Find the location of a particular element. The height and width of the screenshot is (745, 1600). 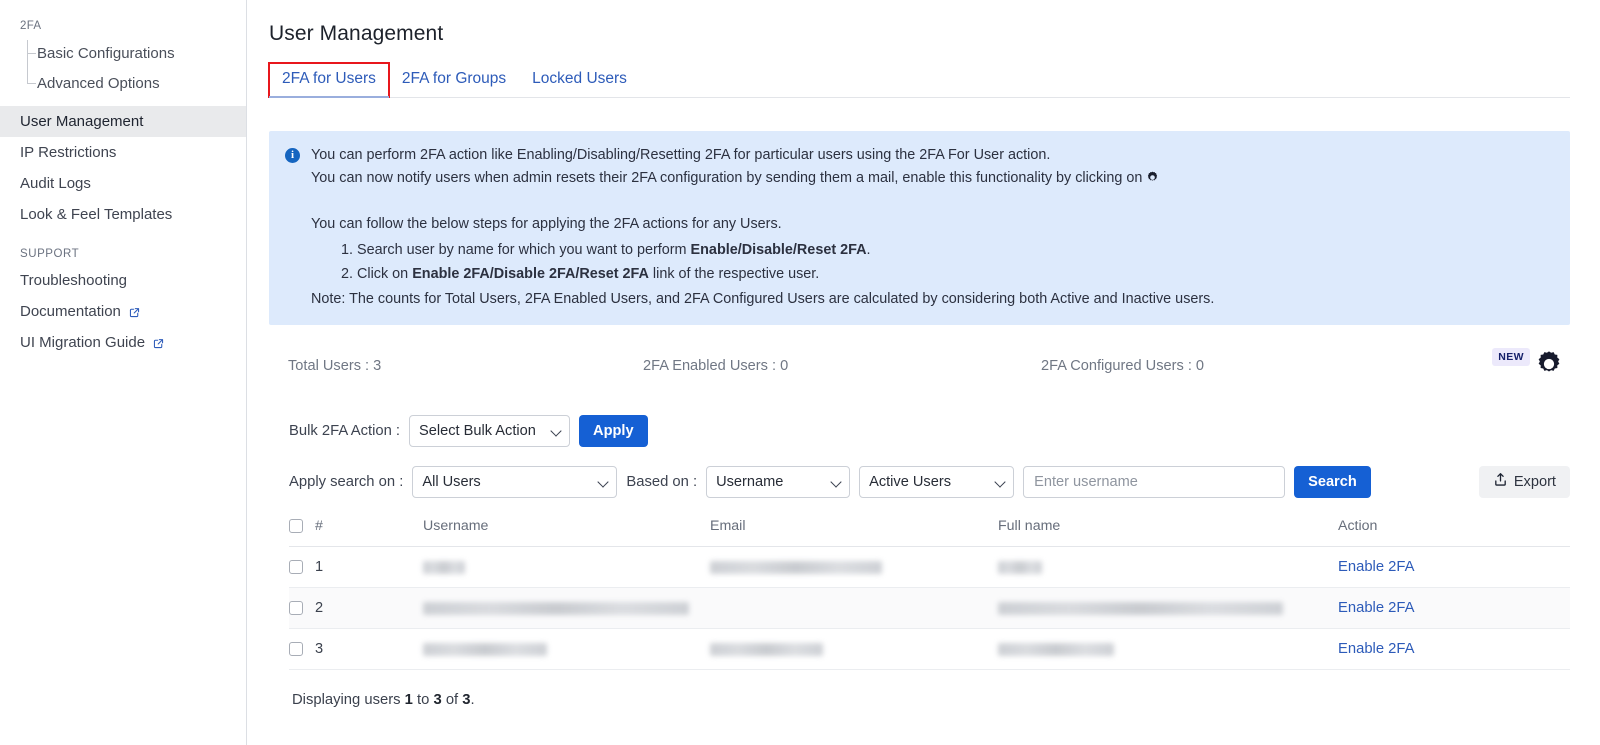

sidebar-item-documentation: Documentation is located at coordinates (123, 311).